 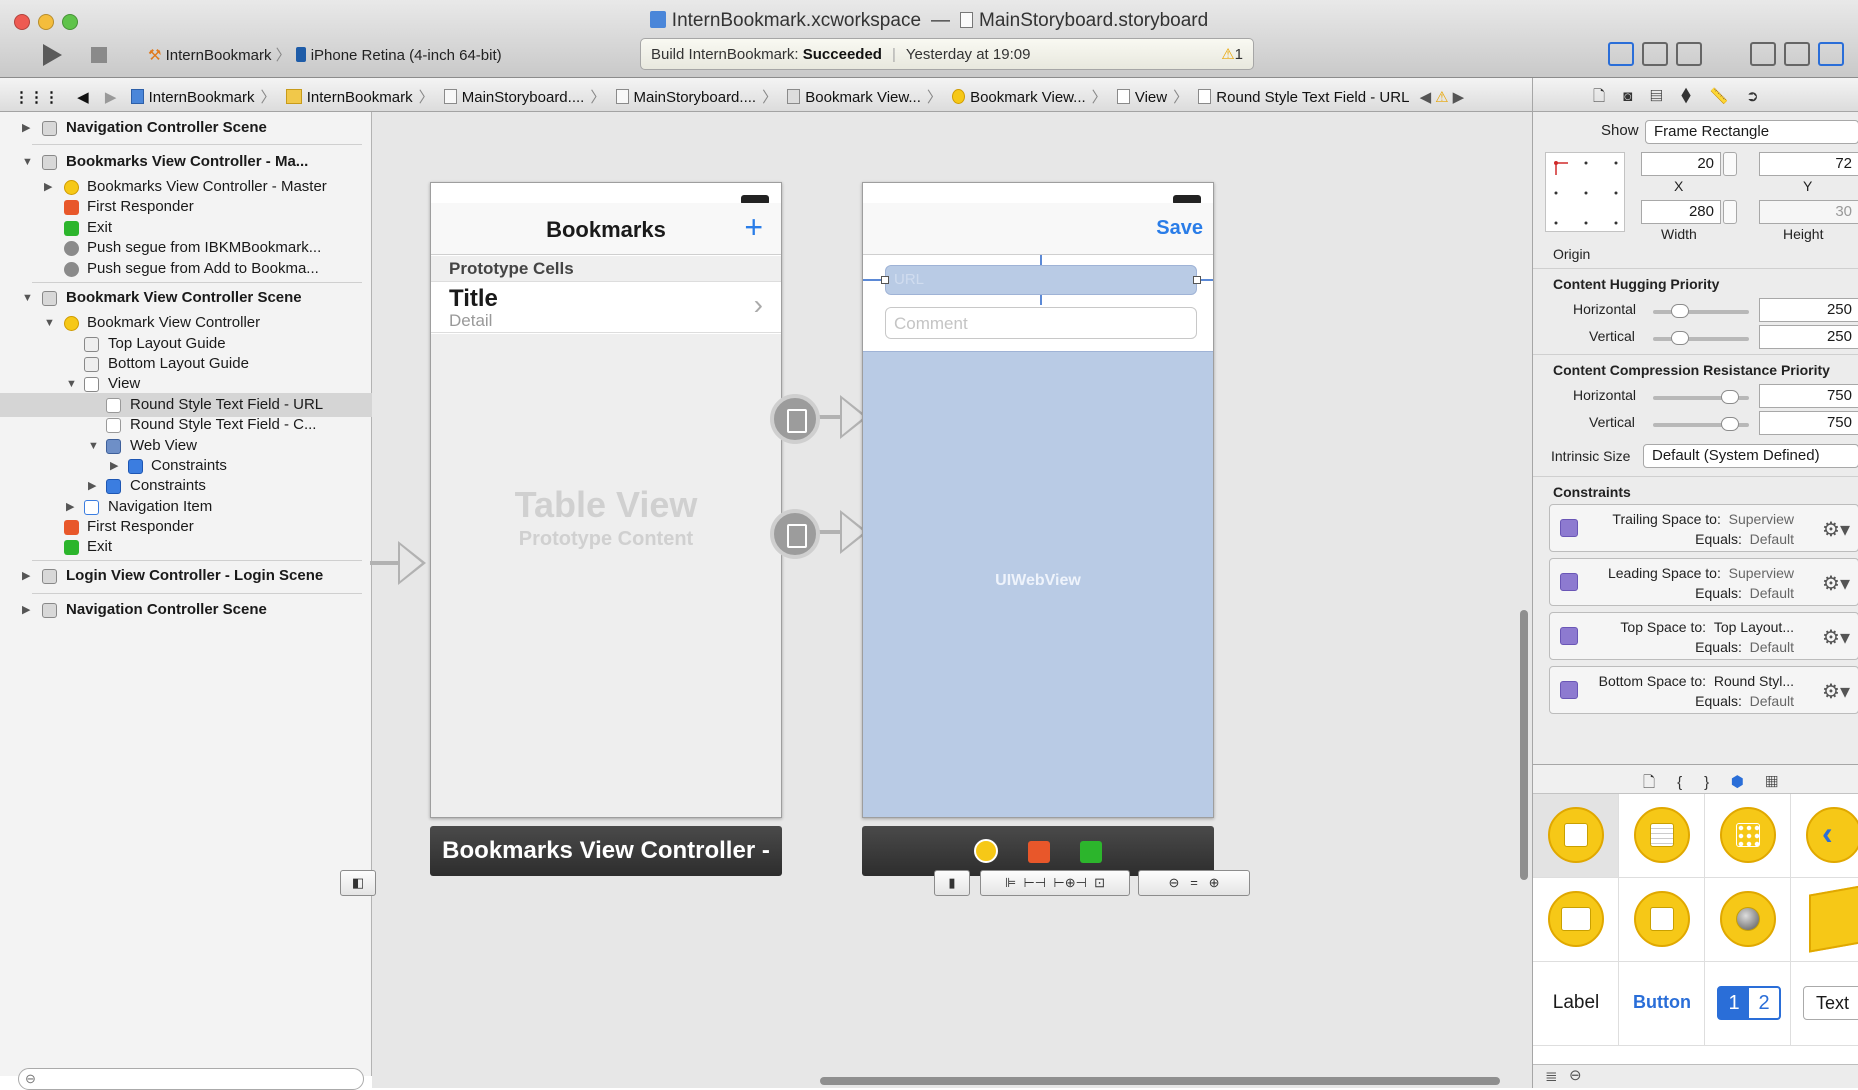 I want to click on jump-crumb-project: InternBookmark, so click(x=192, y=97).